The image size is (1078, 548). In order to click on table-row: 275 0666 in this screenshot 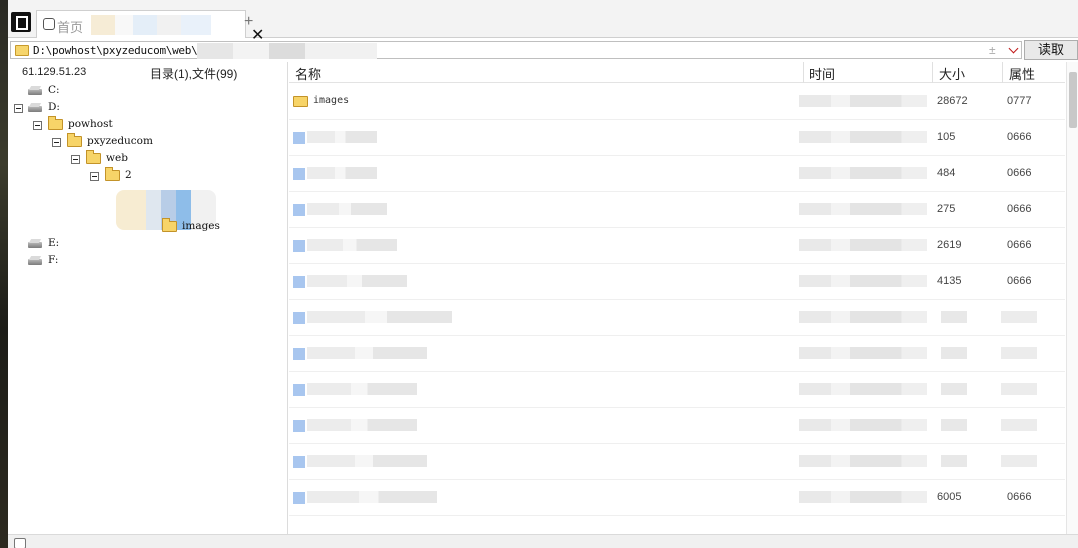, I will do `click(677, 210)`.